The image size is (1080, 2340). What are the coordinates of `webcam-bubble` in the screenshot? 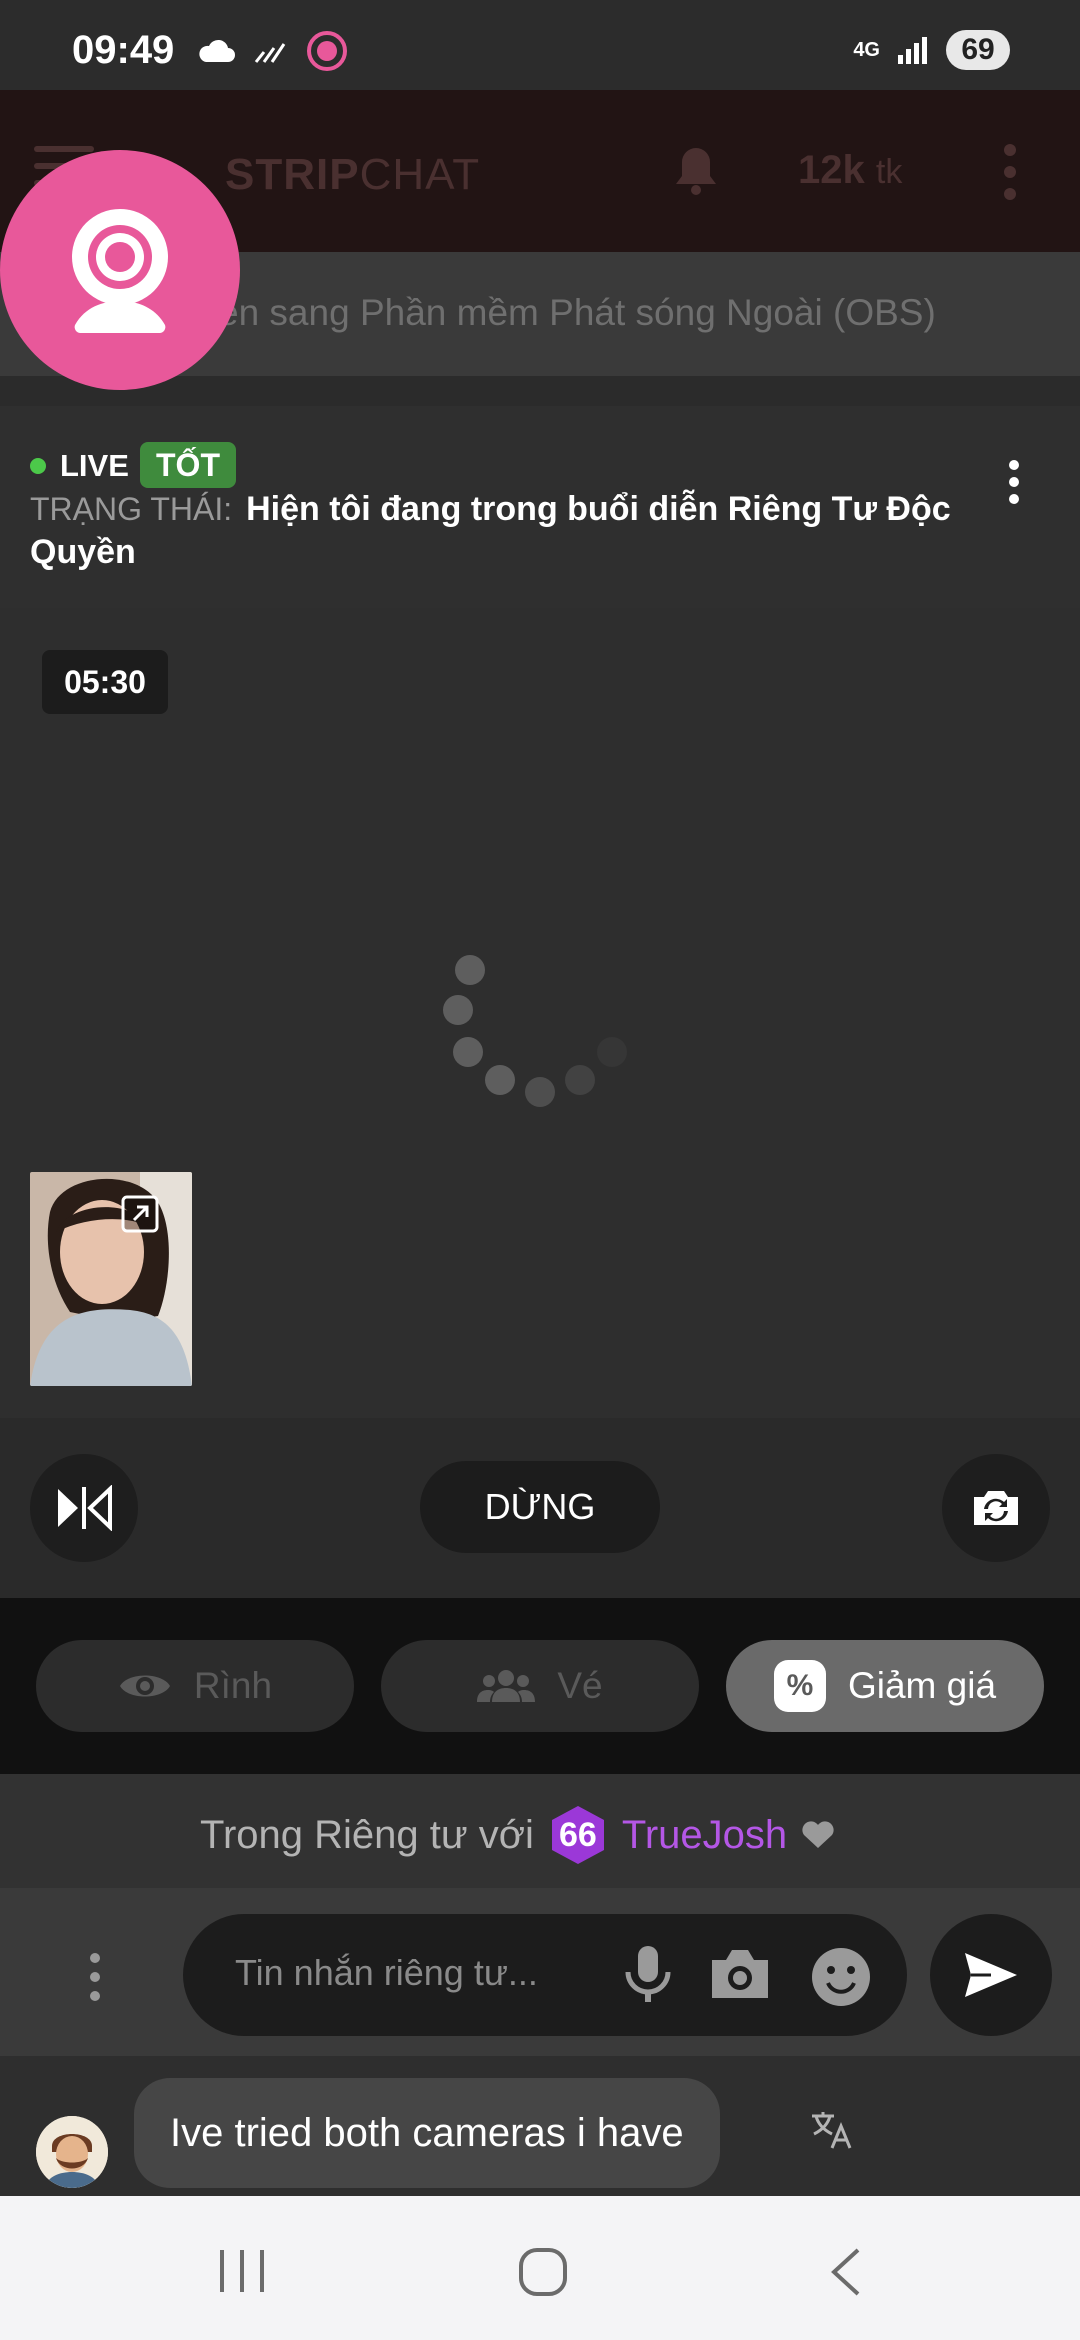 It's located at (120, 270).